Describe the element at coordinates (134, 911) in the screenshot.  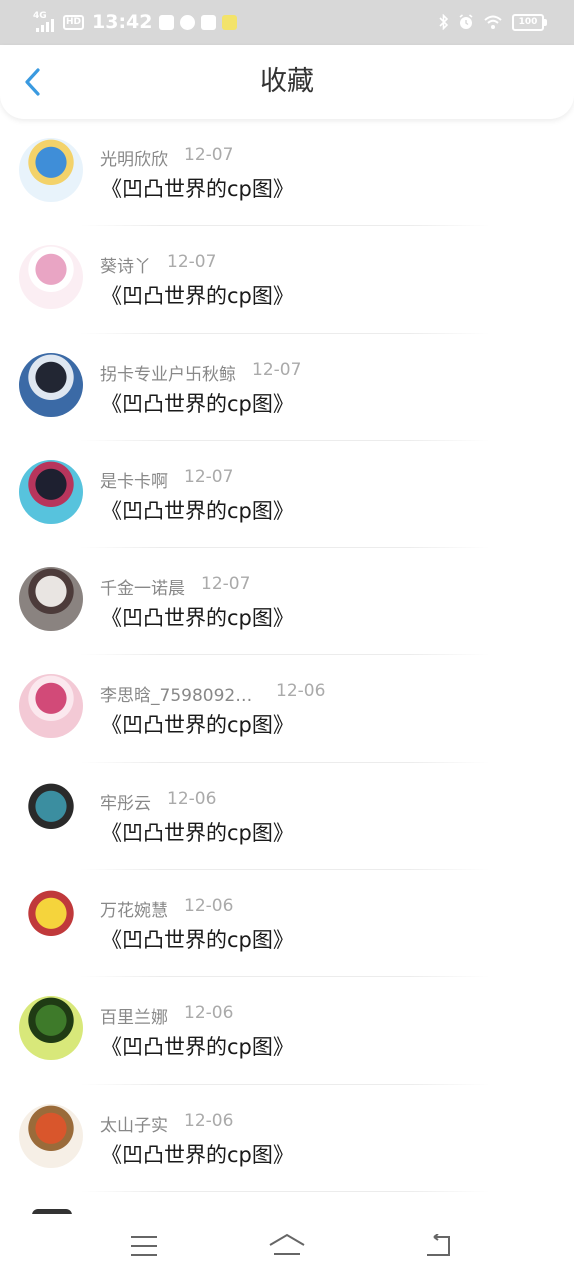
I see `username: 万花婉慧` at that location.